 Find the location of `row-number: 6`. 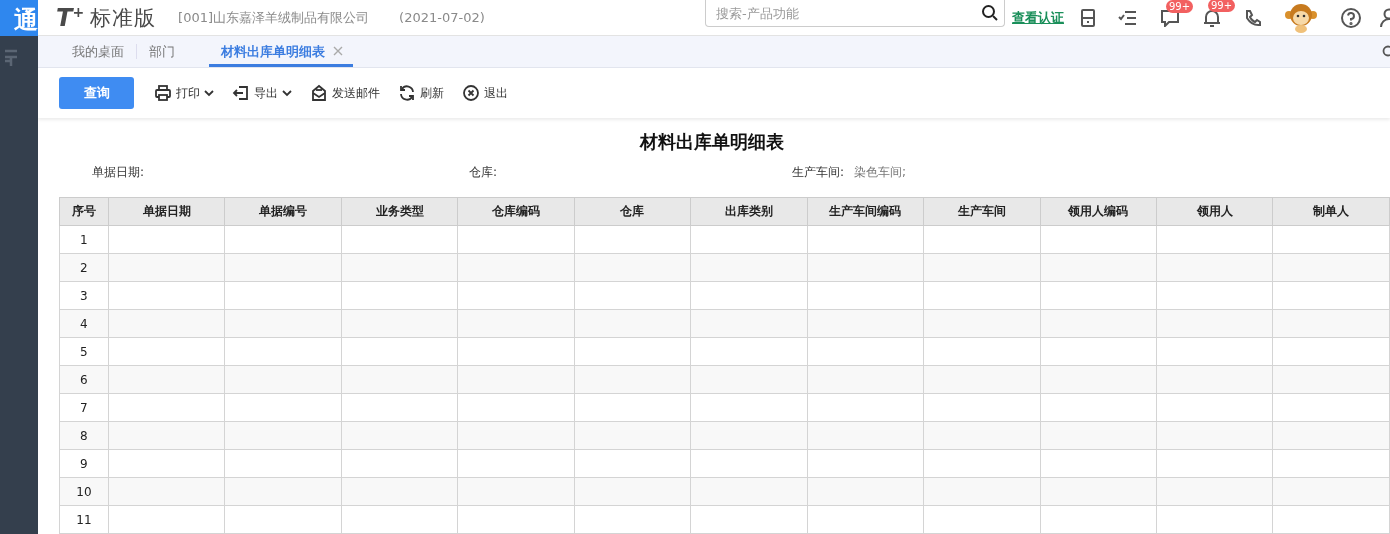

row-number: 6 is located at coordinates (84, 379).